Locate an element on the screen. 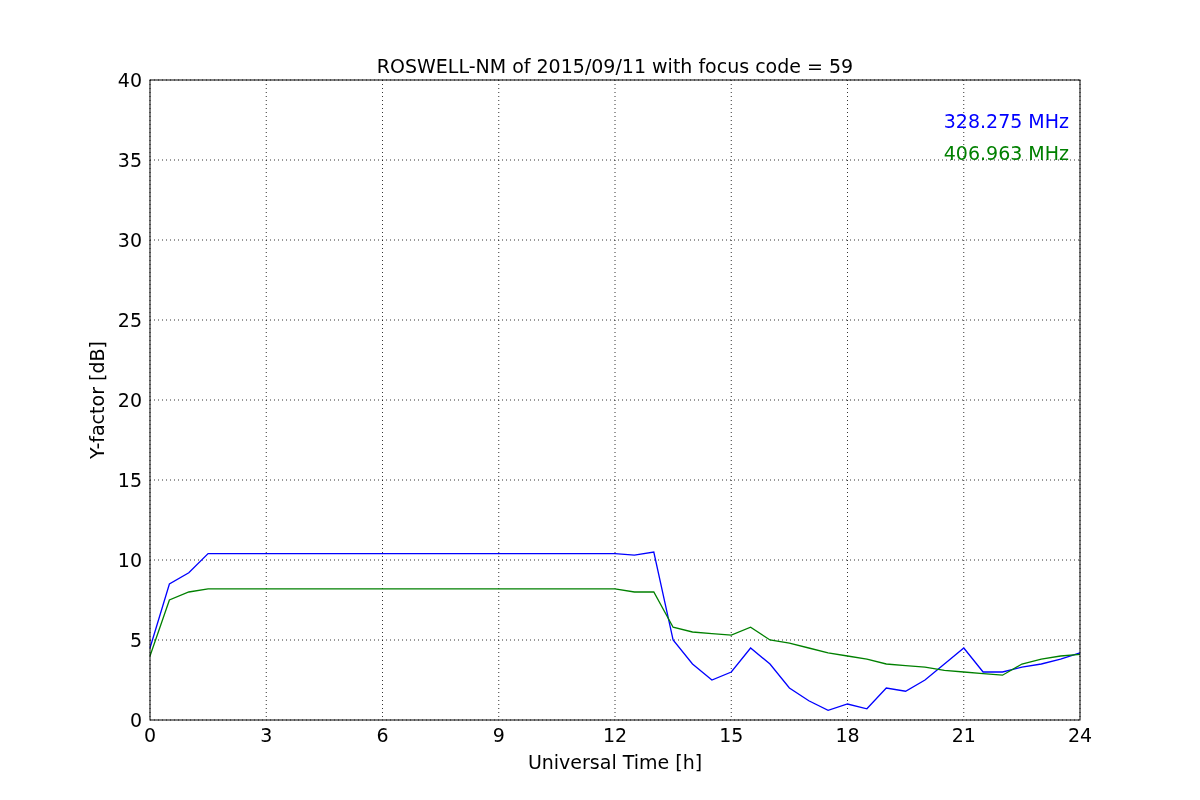 This screenshot has width=1200, height=800. axis-label: Universal Time [h] is located at coordinates (615, 762).